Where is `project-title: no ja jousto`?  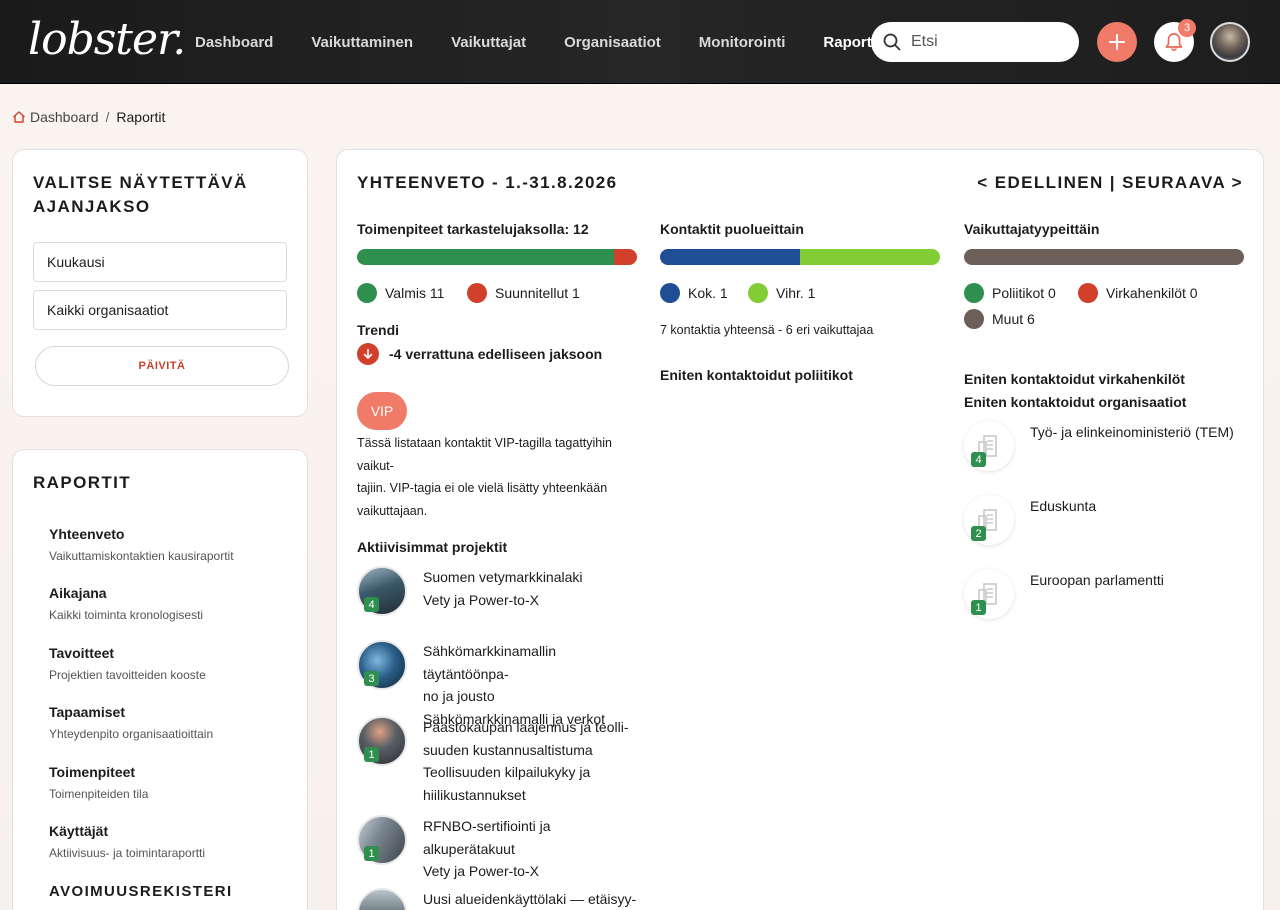 project-title: no ja jousto is located at coordinates (459, 696).